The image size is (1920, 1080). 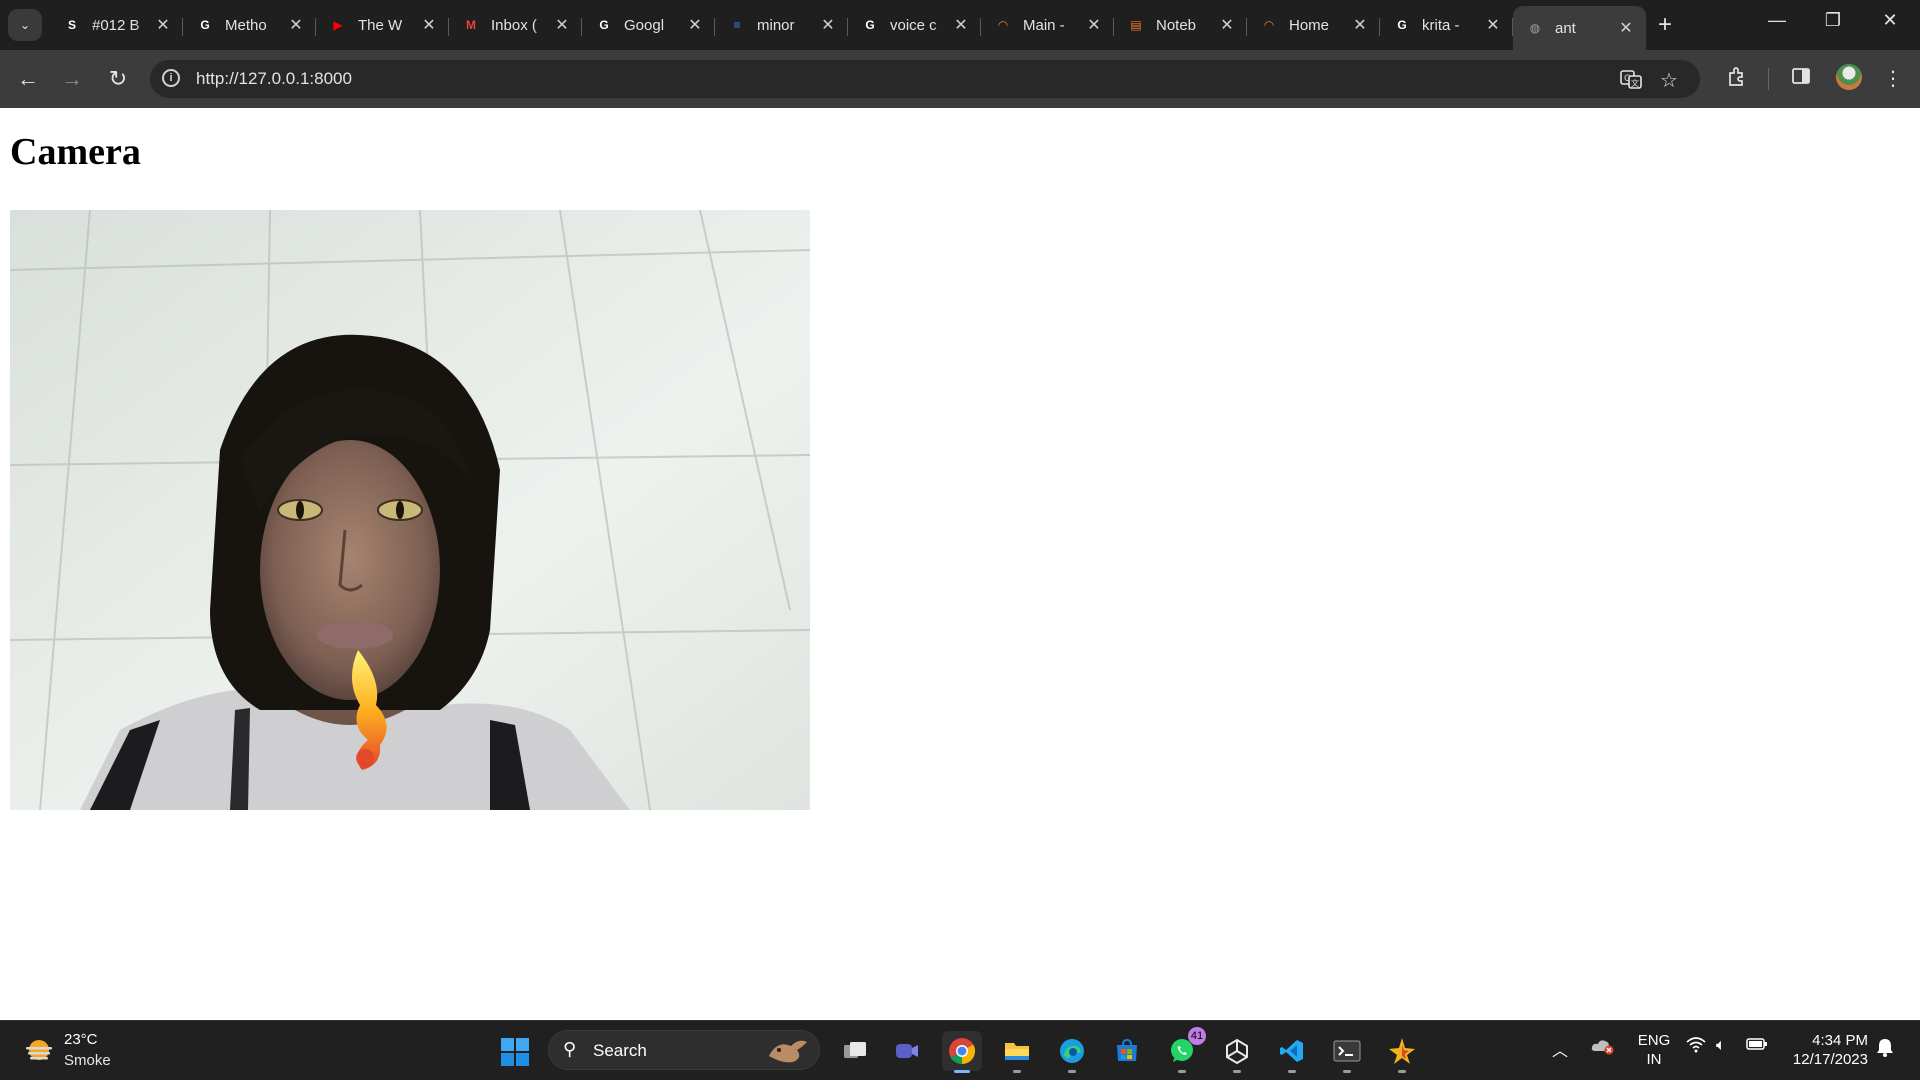 I want to click on search-highlight-bird-icon, so click(x=788, y=1051).